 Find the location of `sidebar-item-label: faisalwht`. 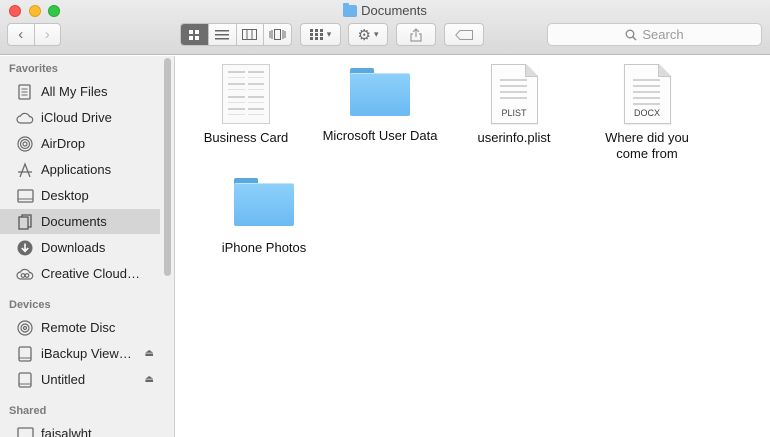

sidebar-item-label: faisalwht is located at coordinates (66, 431).